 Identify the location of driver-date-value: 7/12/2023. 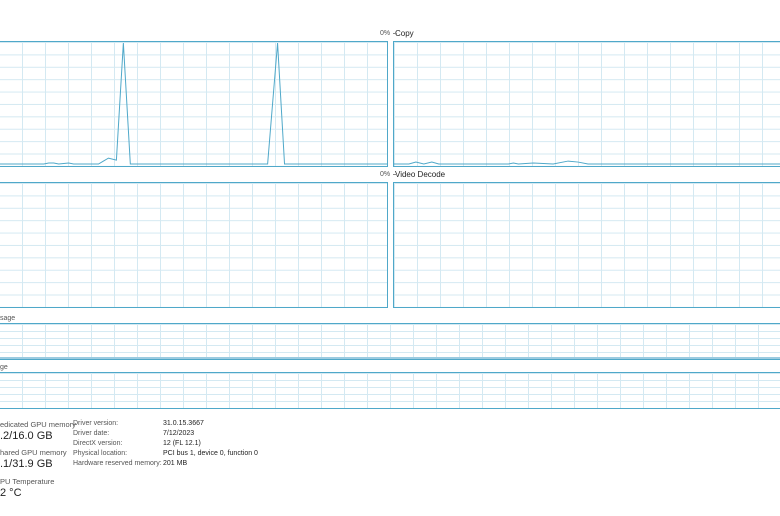
(179, 433).